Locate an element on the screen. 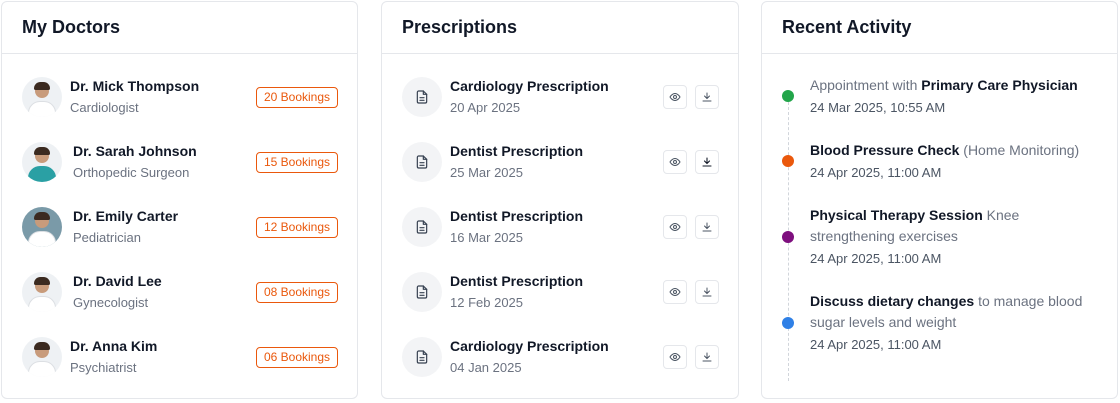 This screenshot has width=1120, height=403. activity-text: Blood Pressure Check (Home Monitoring) is located at coordinates (945, 150).